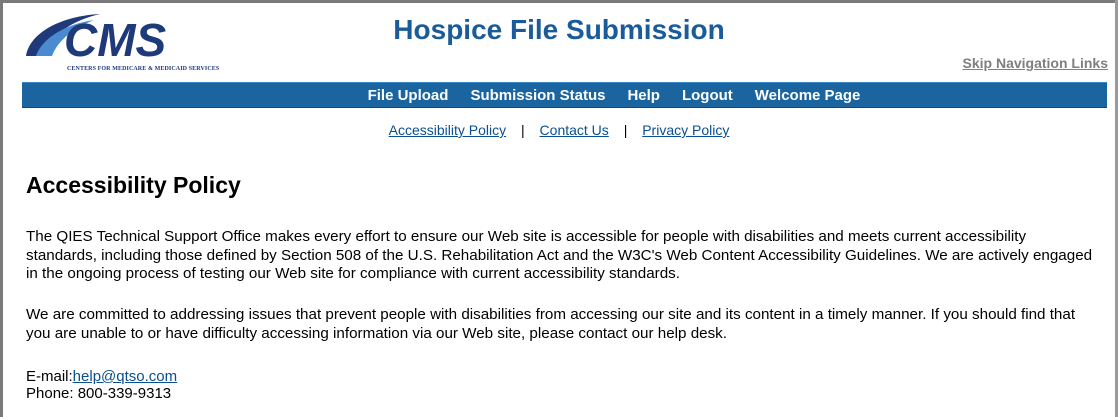 Image resolution: width=1118 pixels, height=417 pixels. What do you see at coordinates (574, 130) in the screenshot?
I see `contact-us-link: Contact Us` at bounding box center [574, 130].